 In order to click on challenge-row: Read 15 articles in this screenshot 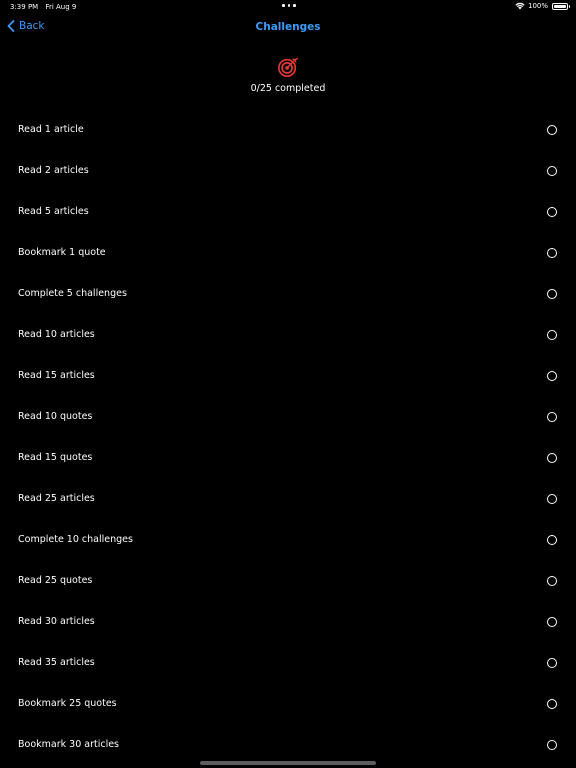, I will do `click(288, 376)`.